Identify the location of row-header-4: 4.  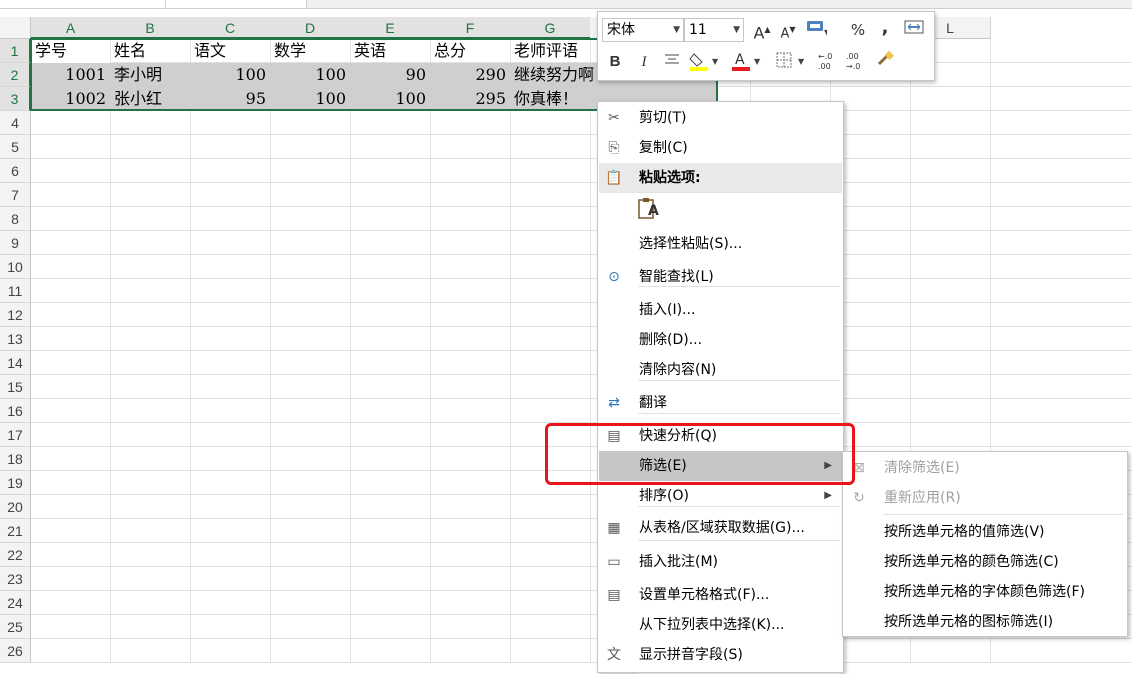
(15, 123).